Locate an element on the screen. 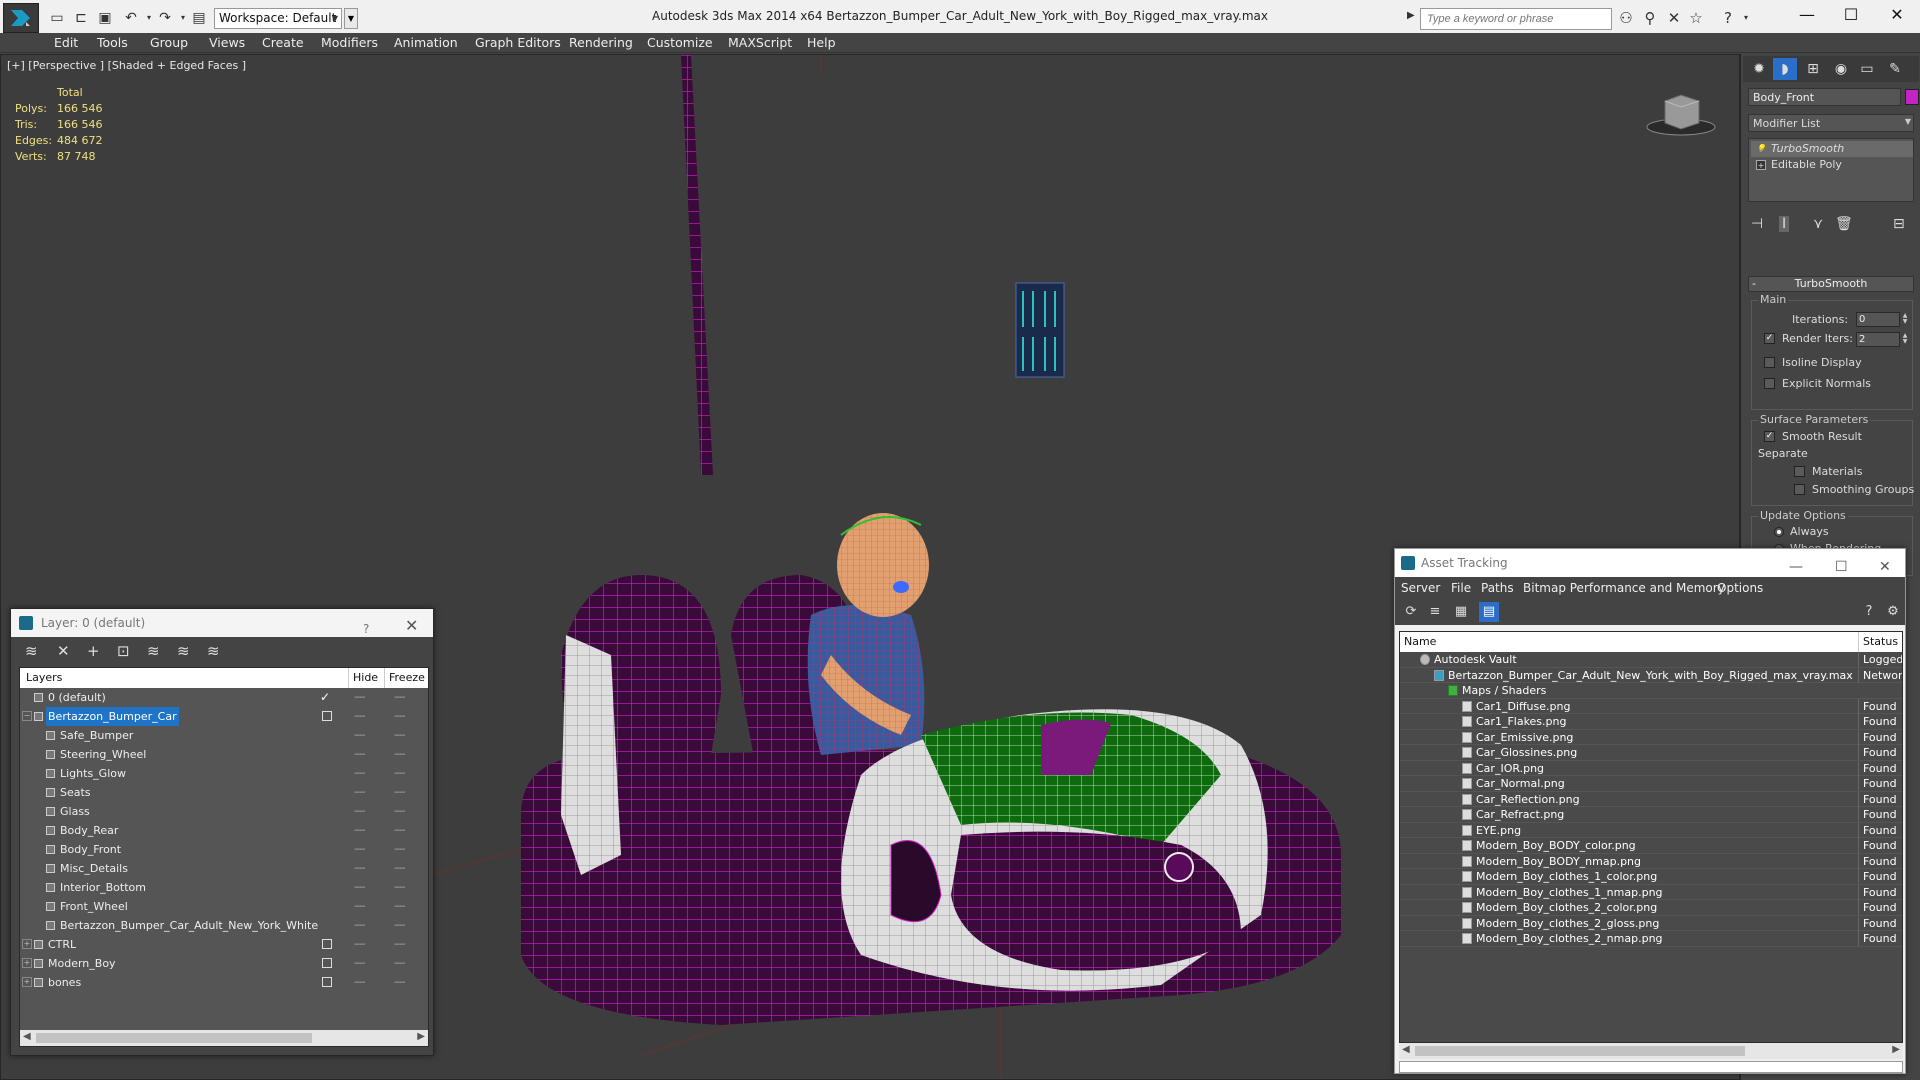  modify-tab-icon: ◗ is located at coordinates (1785, 69).